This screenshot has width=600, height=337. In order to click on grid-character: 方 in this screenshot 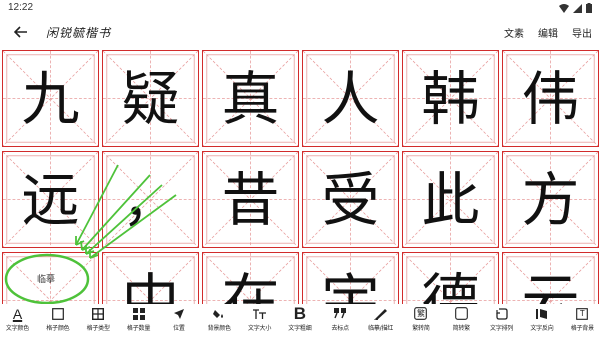, I will do `click(550, 199)`.